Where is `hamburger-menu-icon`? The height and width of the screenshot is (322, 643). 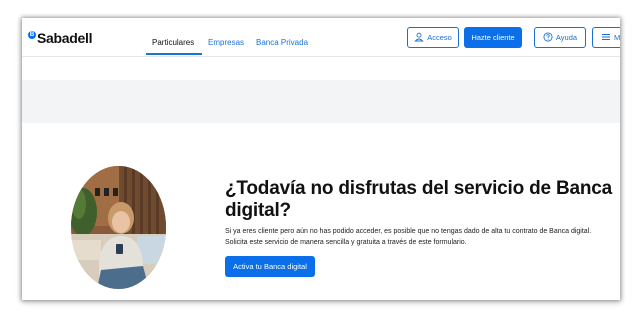
hamburger-menu-icon is located at coordinates (606, 38).